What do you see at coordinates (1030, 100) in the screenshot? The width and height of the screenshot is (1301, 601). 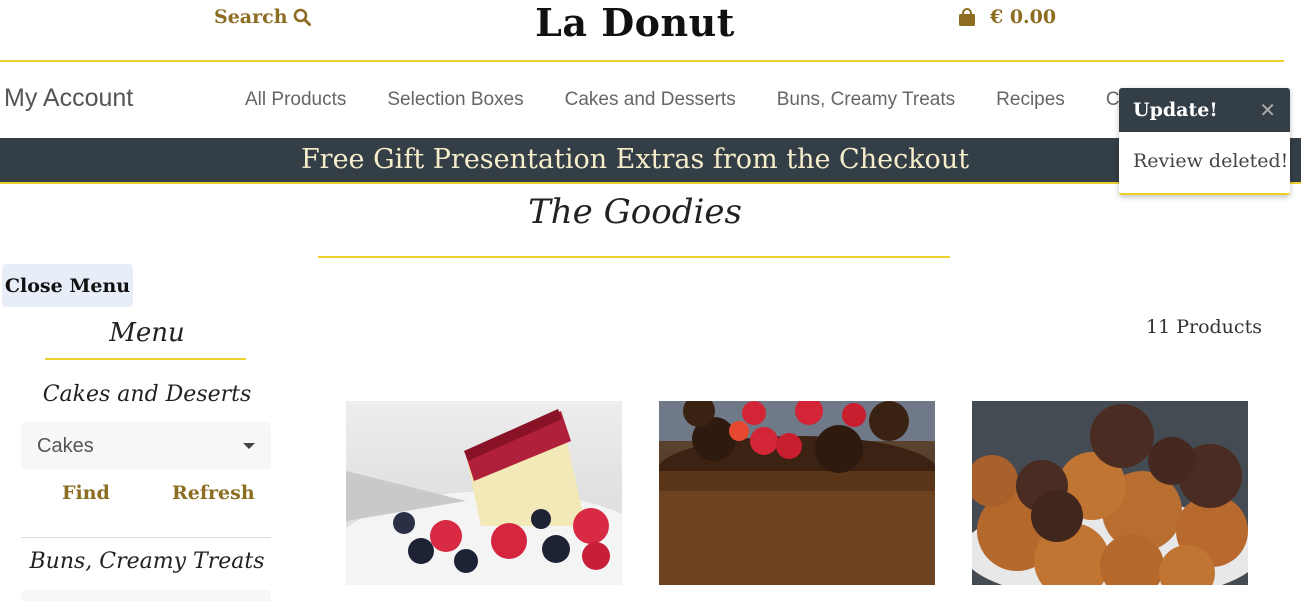 I see `nav-recipes: Recipes` at bounding box center [1030, 100].